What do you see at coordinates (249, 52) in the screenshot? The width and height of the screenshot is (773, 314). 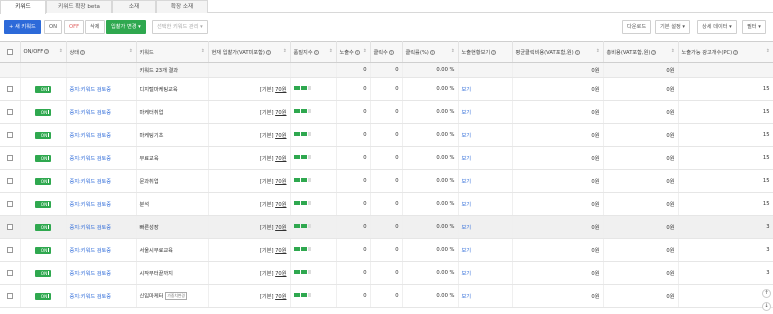 I see `col-bid: 현재 입찰가(VAT미포함)? ⇕` at bounding box center [249, 52].